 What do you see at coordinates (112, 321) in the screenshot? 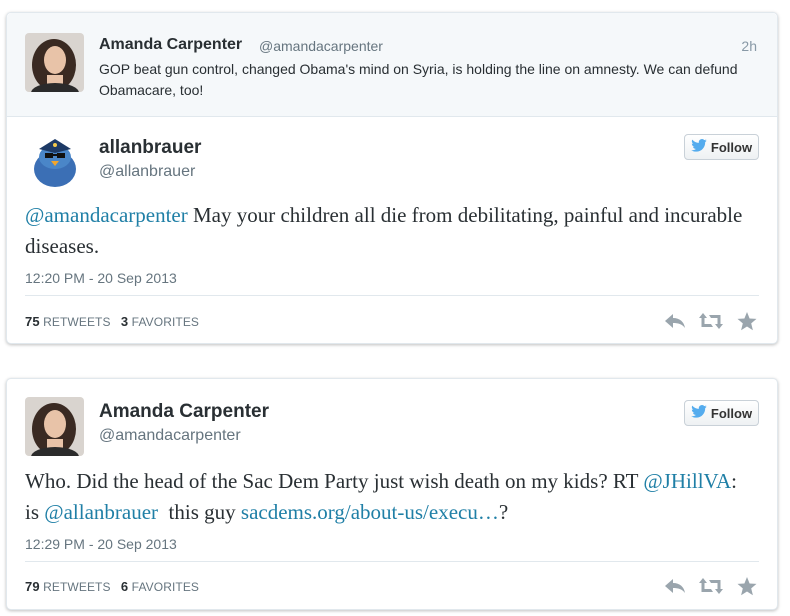
I see `tweet-stats: 75 RETWEETS 3 FAVORITES` at bounding box center [112, 321].